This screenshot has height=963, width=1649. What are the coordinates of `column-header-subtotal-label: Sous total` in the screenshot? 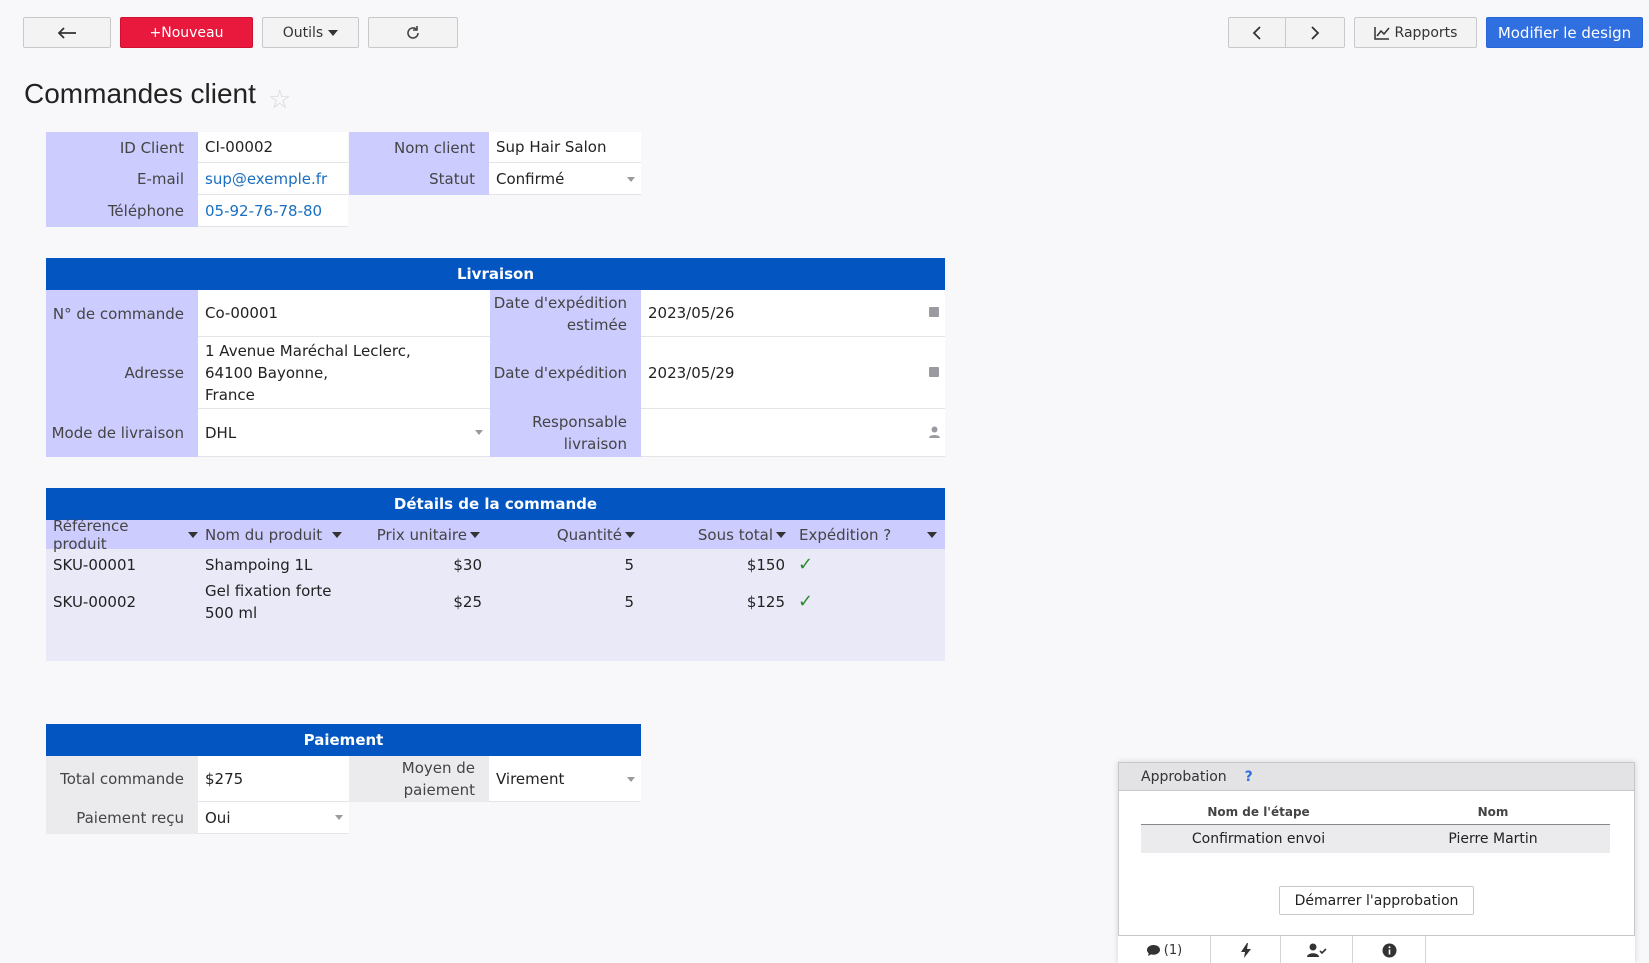 It's located at (735, 534).